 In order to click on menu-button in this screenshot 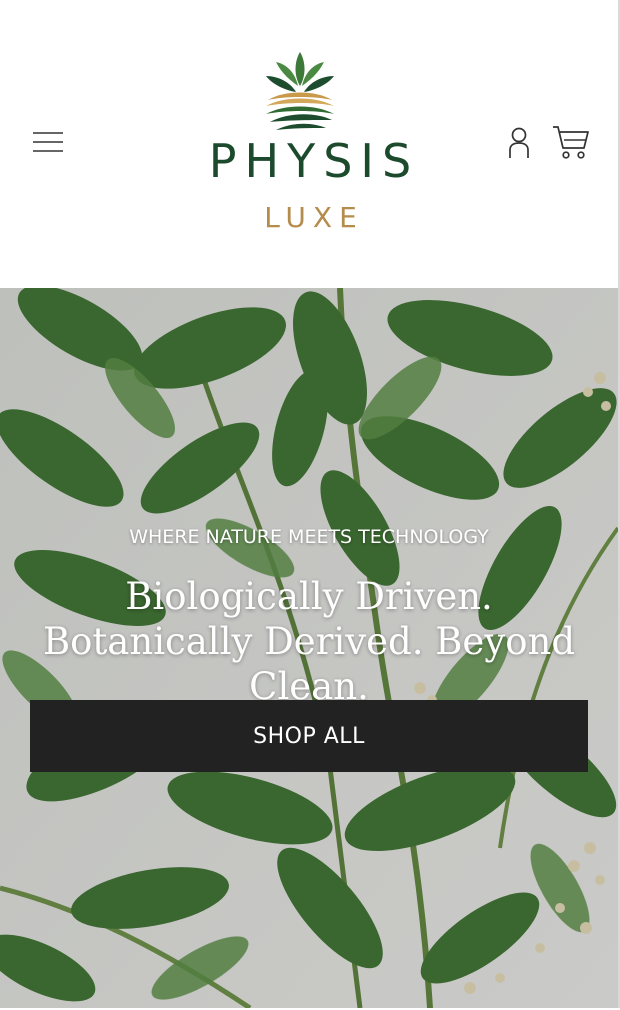, I will do `click(48, 142)`.